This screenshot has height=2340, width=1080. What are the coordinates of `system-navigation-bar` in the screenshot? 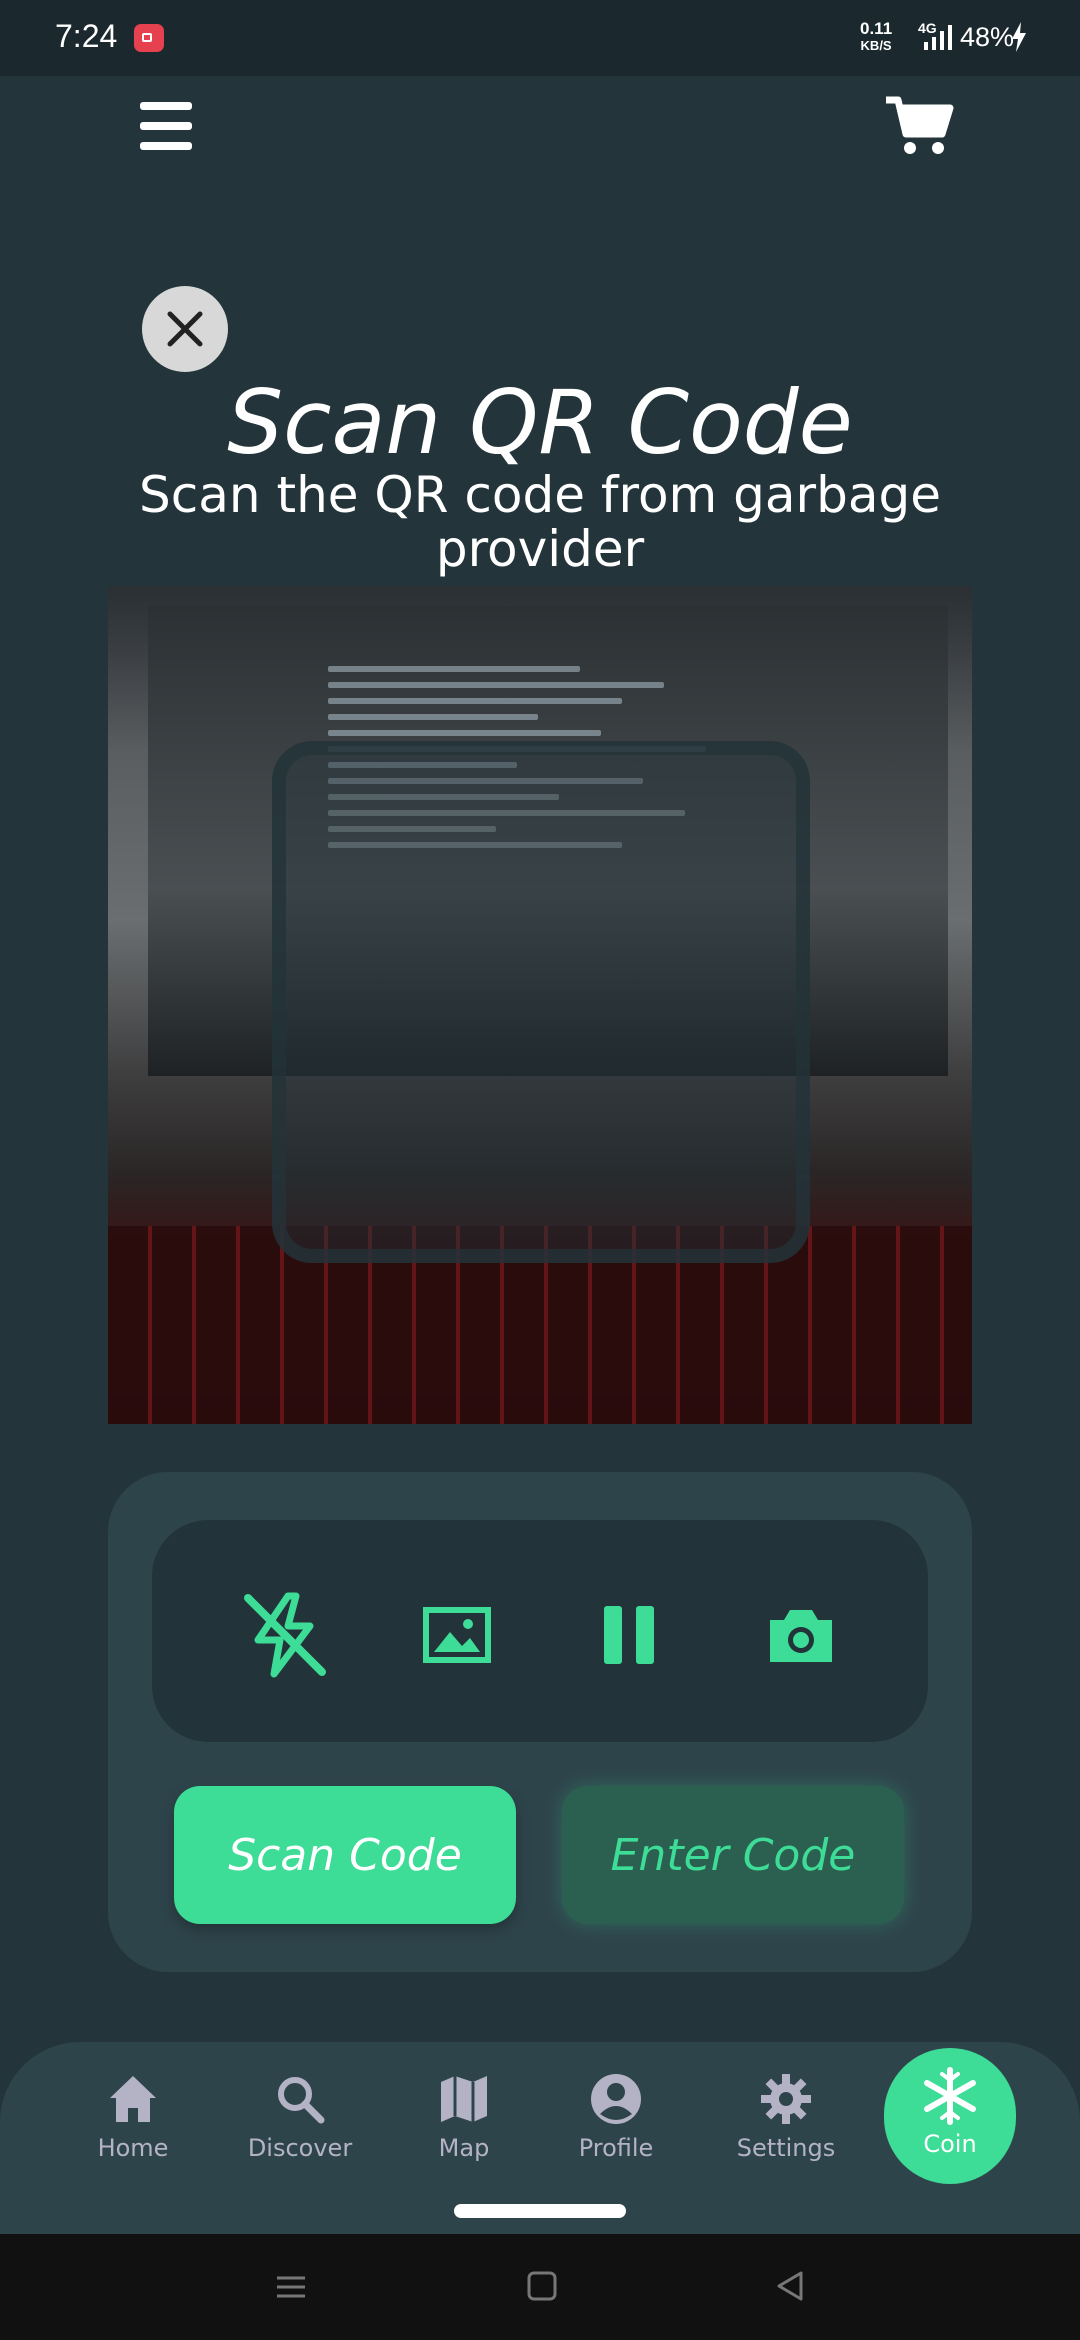 It's located at (540, 2287).